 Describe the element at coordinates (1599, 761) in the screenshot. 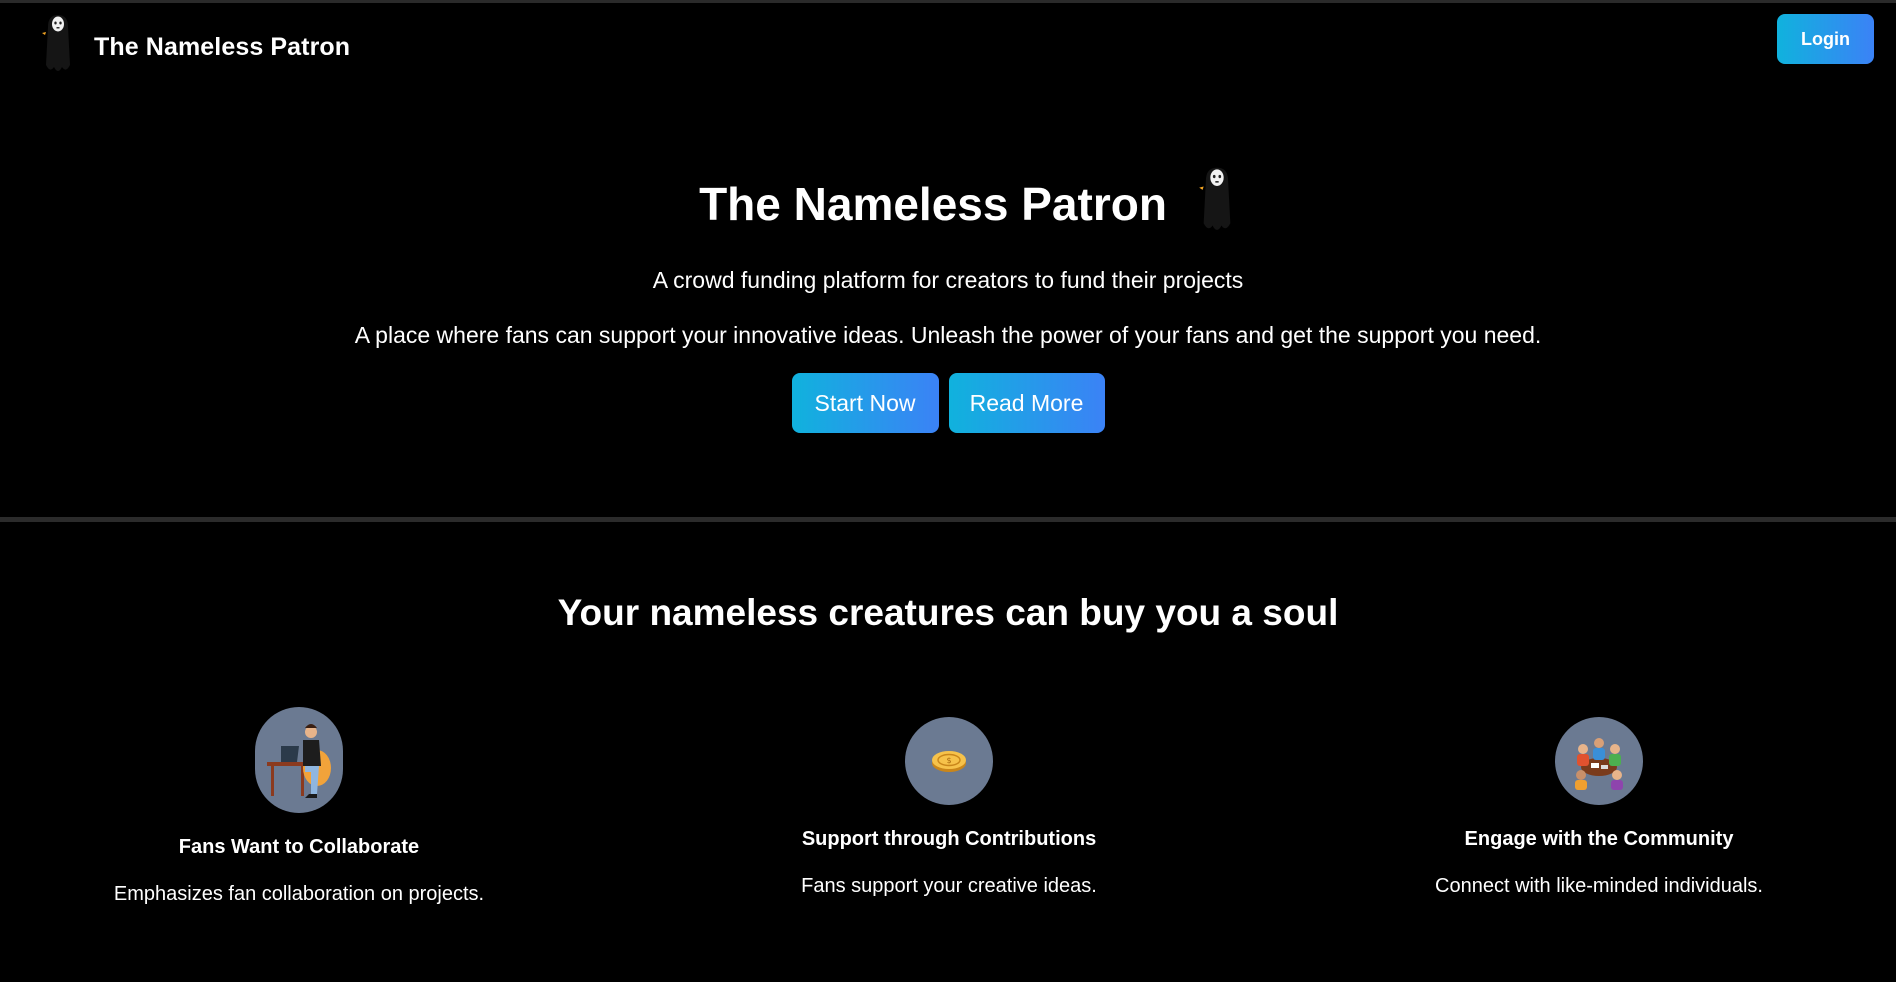

I see `community-group-icon` at that location.